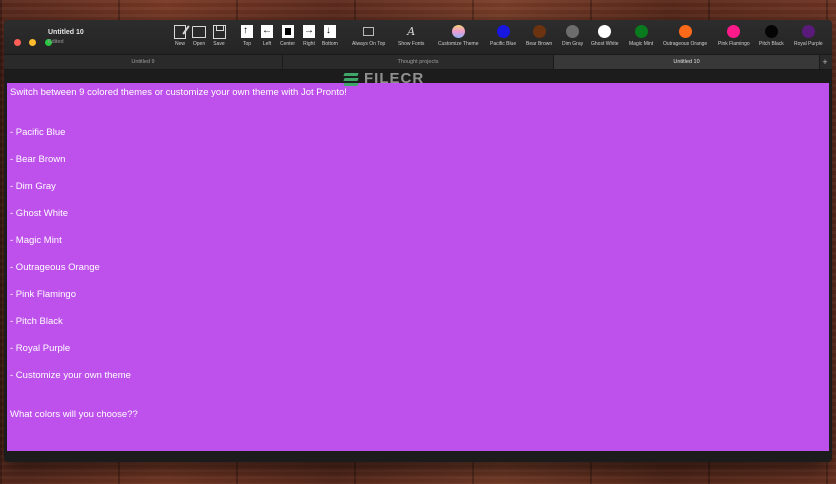 The image size is (836, 484). What do you see at coordinates (503, 31) in the screenshot?
I see `pacific-blue-swatch-icon` at bounding box center [503, 31].